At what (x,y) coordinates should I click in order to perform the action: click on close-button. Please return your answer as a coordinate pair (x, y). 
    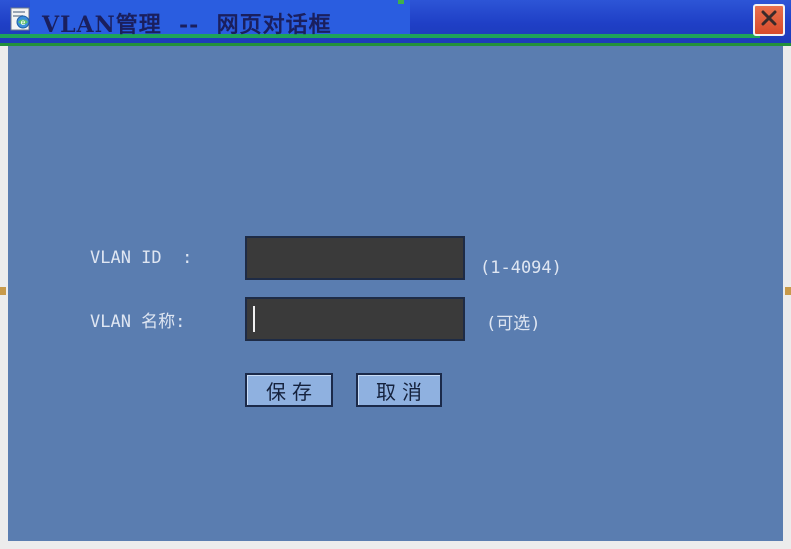
    Looking at the image, I should click on (769, 20).